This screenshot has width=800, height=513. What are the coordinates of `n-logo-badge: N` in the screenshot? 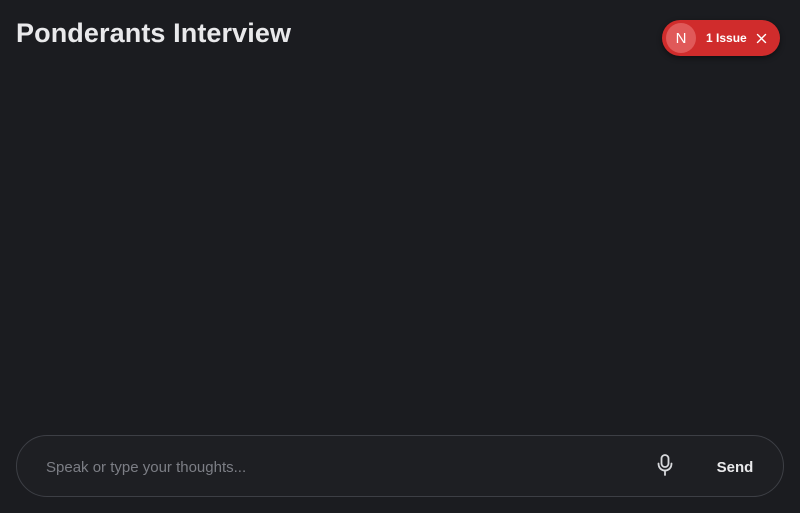 It's located at (681, 38).